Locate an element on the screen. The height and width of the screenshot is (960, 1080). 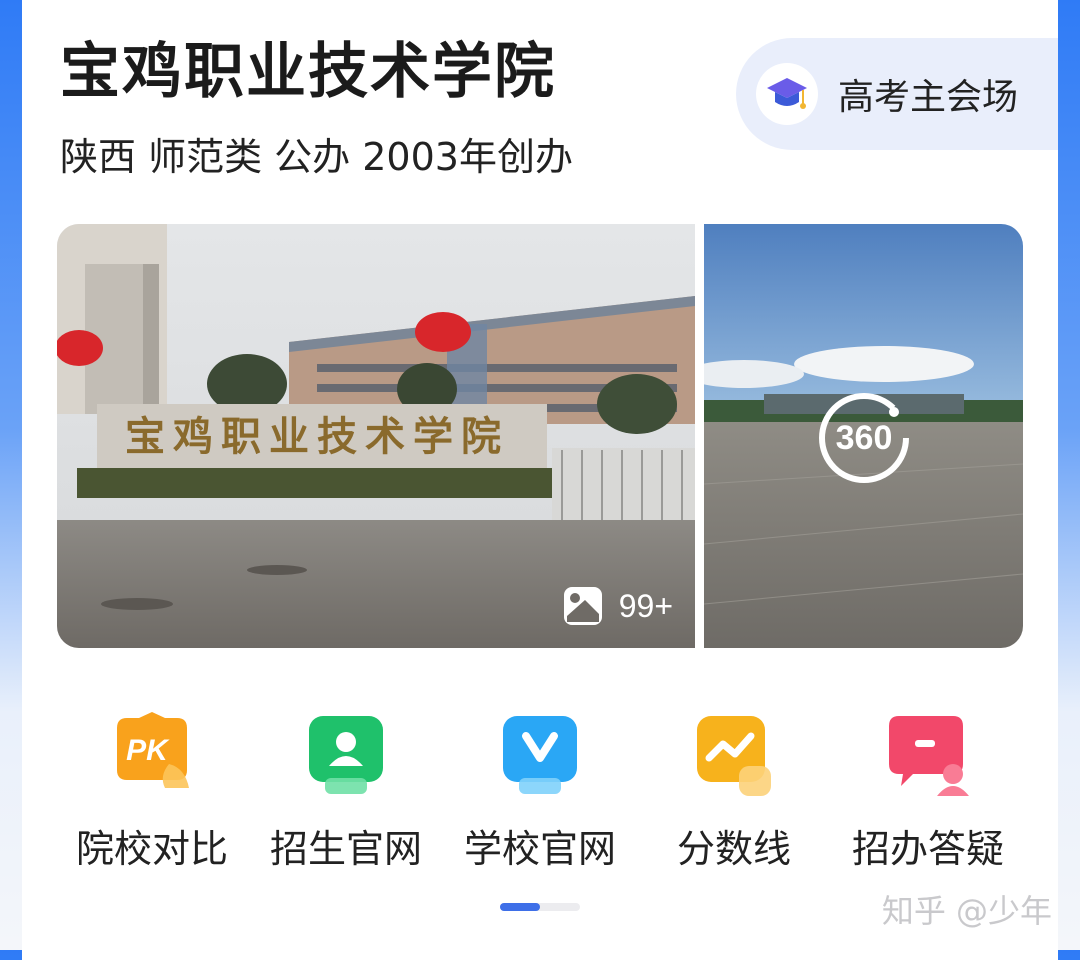
pano-360-label: 360 is located at coordinates (864, 437).